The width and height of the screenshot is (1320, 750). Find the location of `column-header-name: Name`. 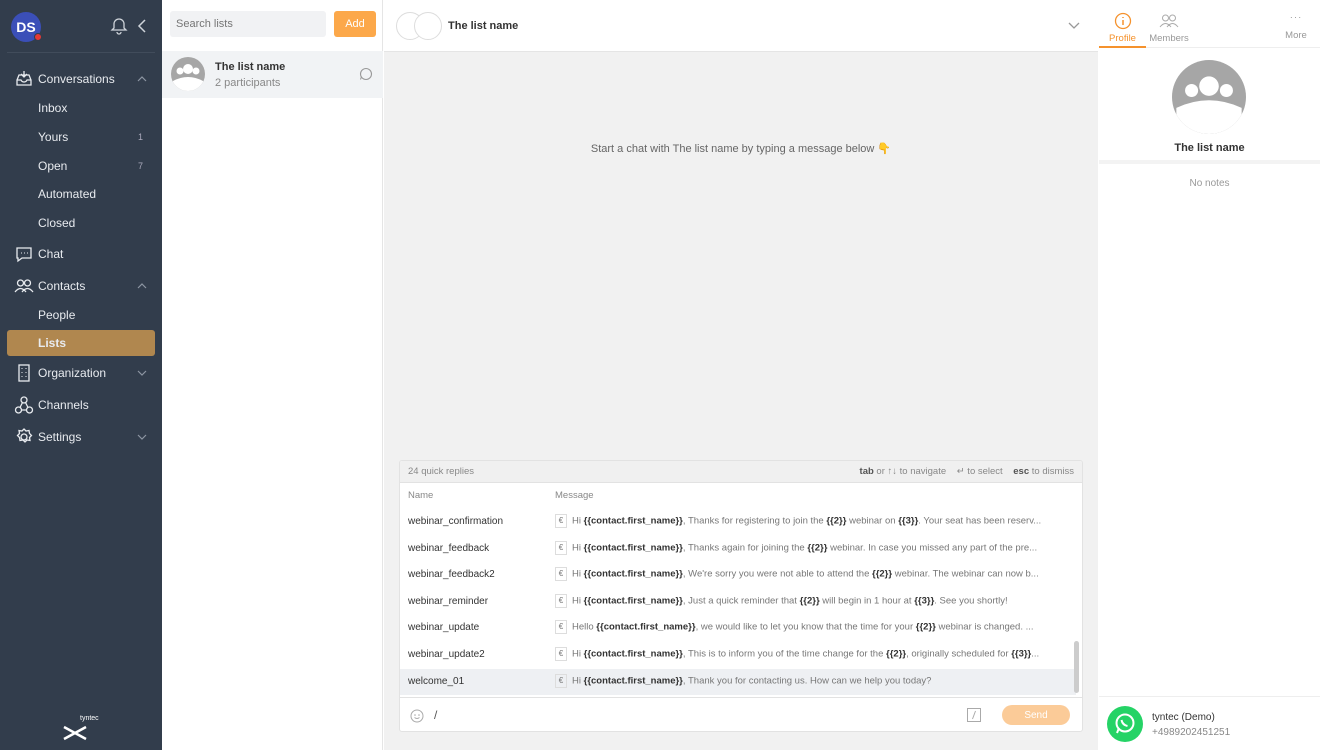

column-header-name: Name is located at coordinates (421, 495).